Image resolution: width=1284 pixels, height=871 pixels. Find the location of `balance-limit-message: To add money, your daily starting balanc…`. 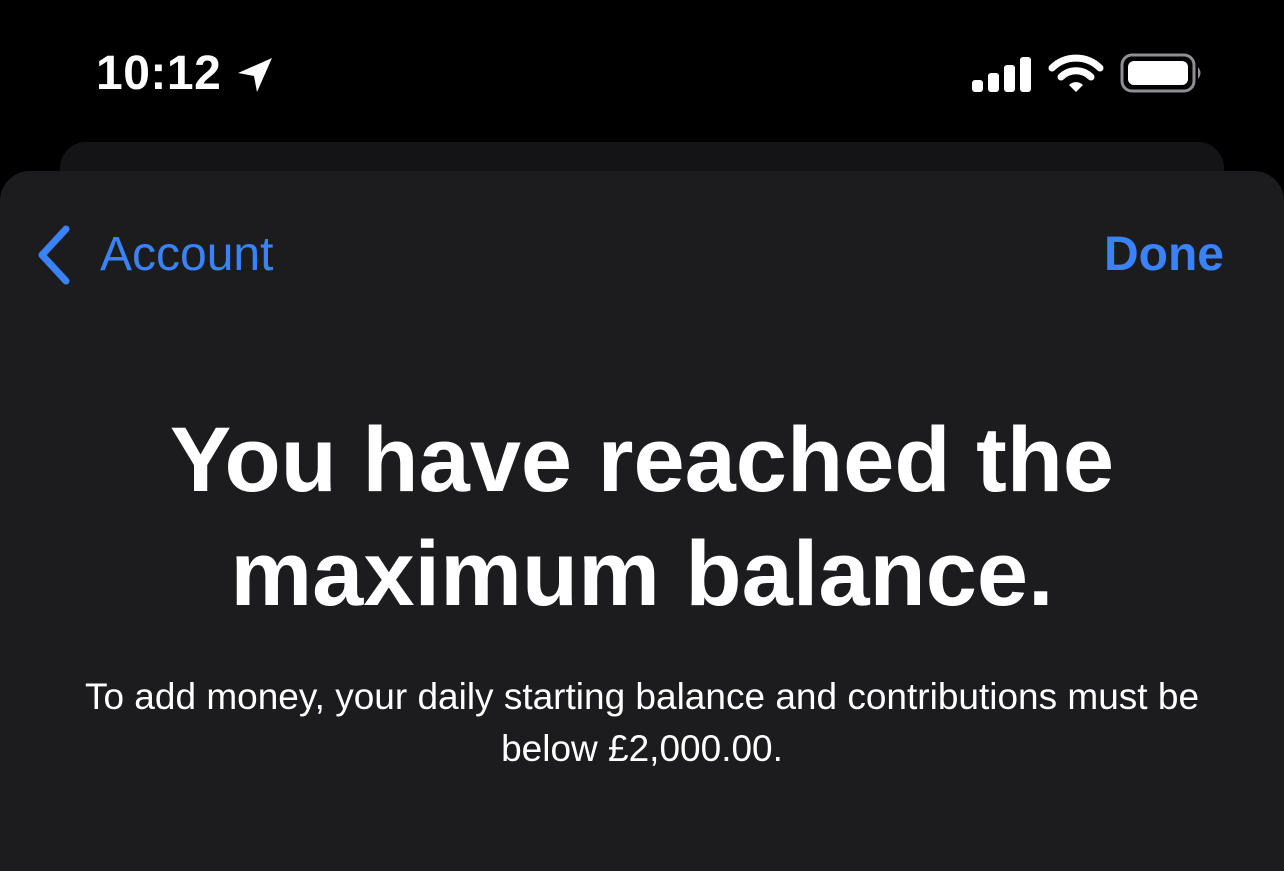

balance-limit-message: To add money, your daily starting balanc… is located at coordinates (642, 722).